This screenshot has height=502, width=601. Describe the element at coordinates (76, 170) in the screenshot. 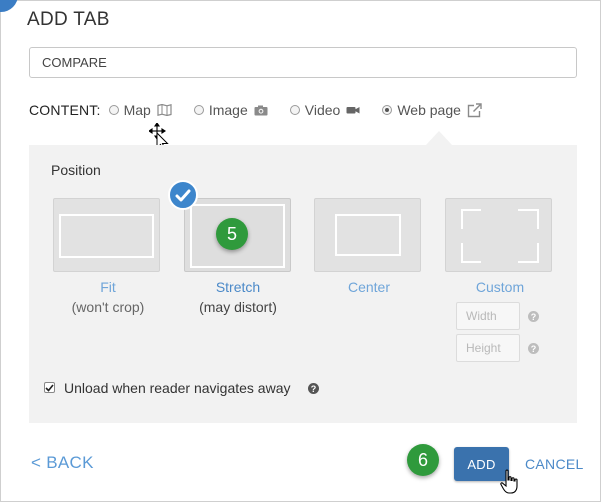

I see `position-label: Position` at that location.